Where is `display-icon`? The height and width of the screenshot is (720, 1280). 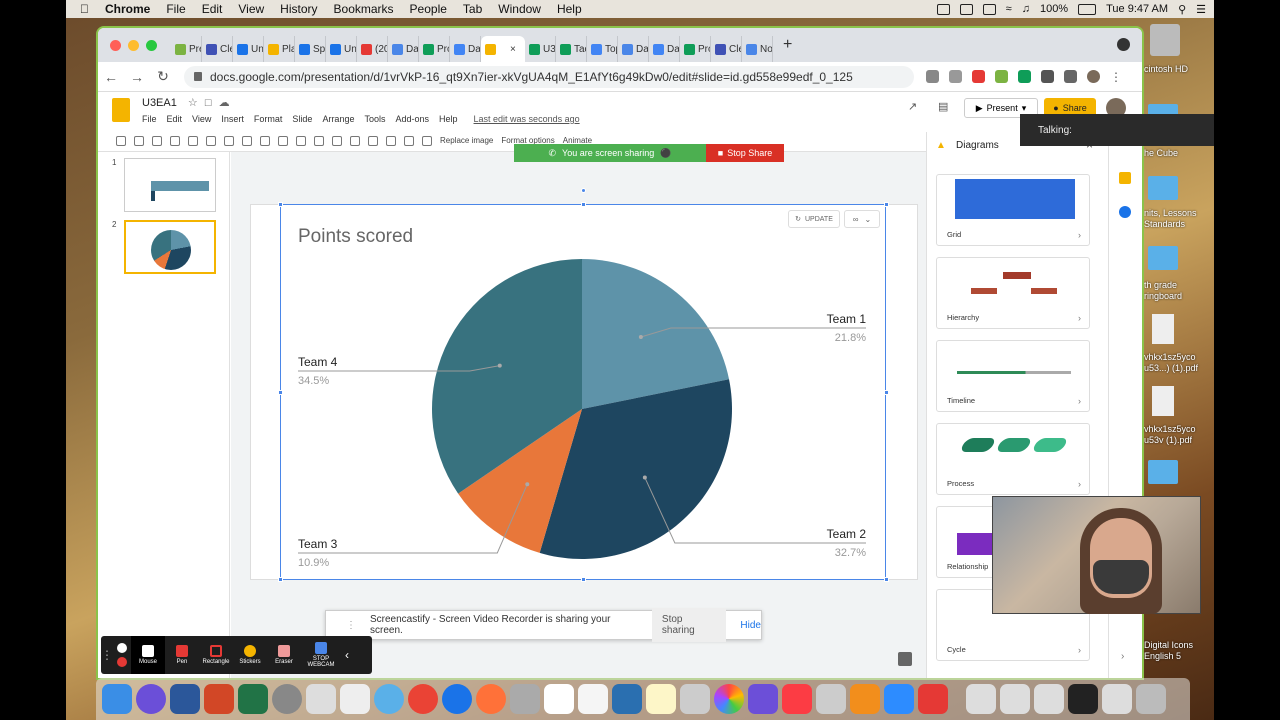 display-icon is located at coordinates (989, 9).